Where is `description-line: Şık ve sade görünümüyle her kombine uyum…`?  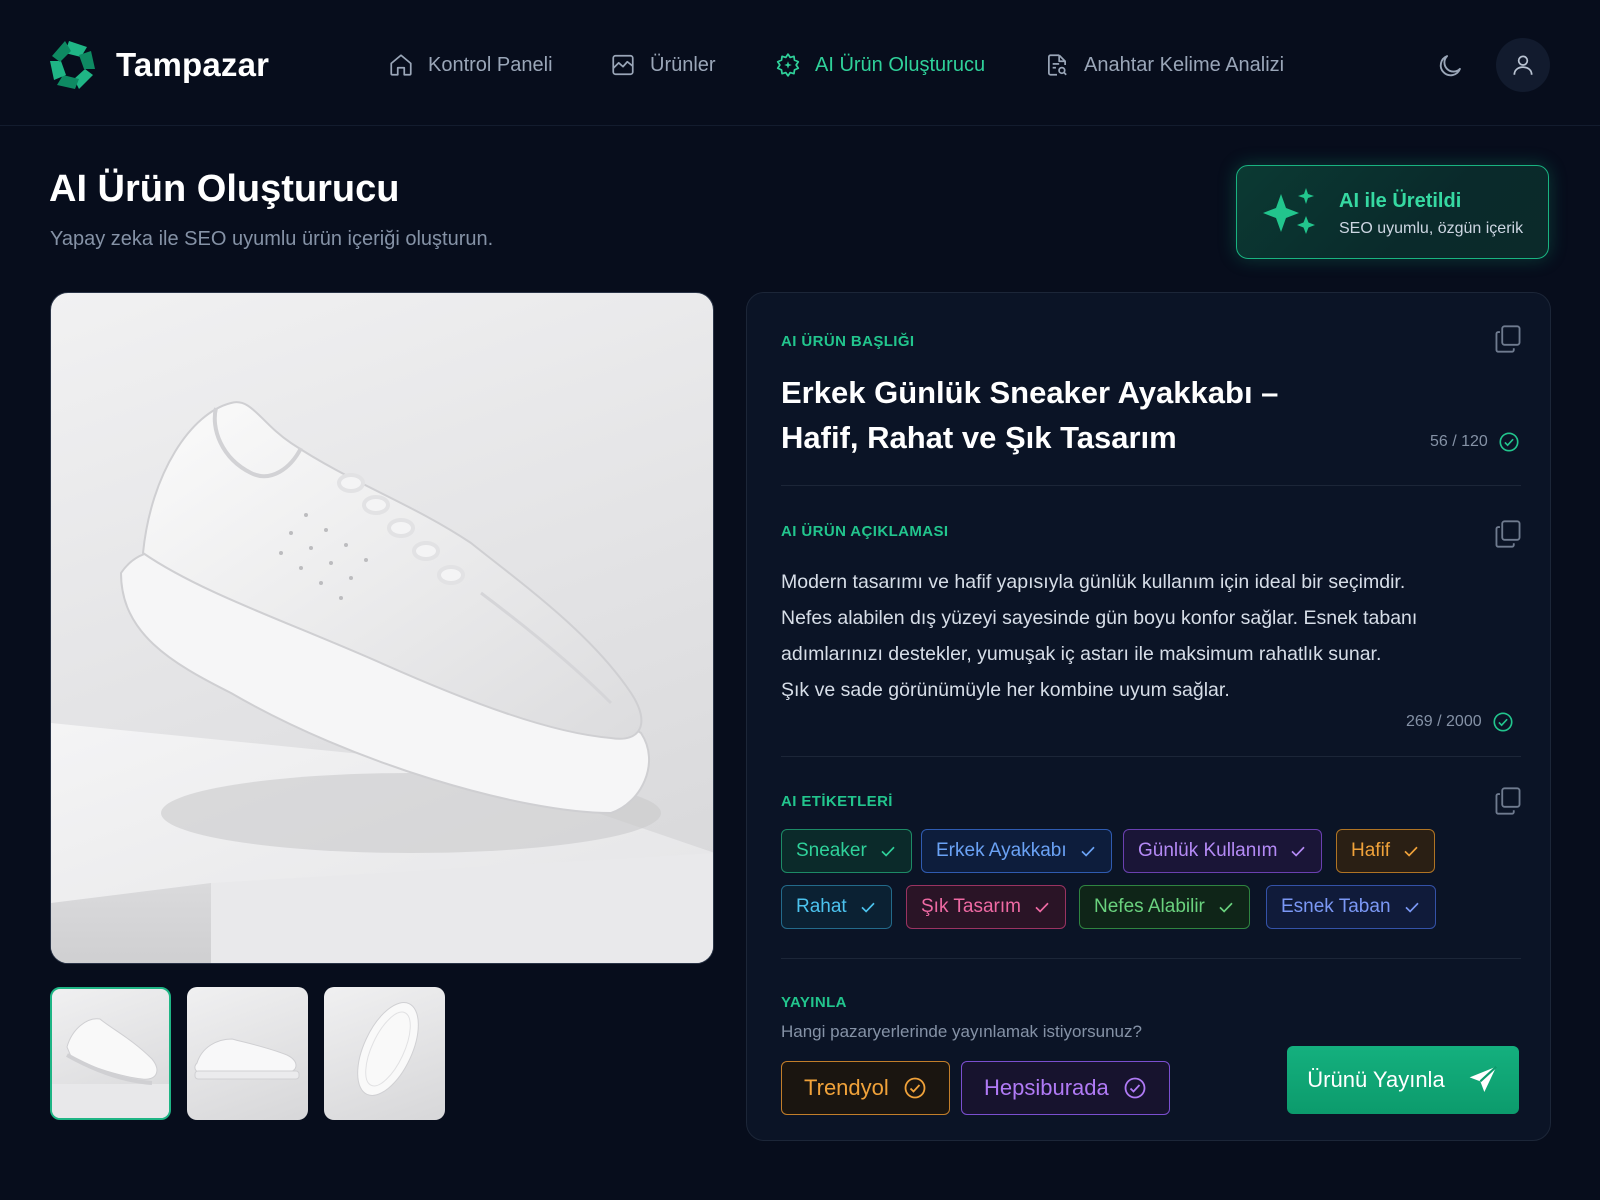
description-line: Şık ve sade görünümüyle her kombine uyum… is located at coordinates (1005, 690).